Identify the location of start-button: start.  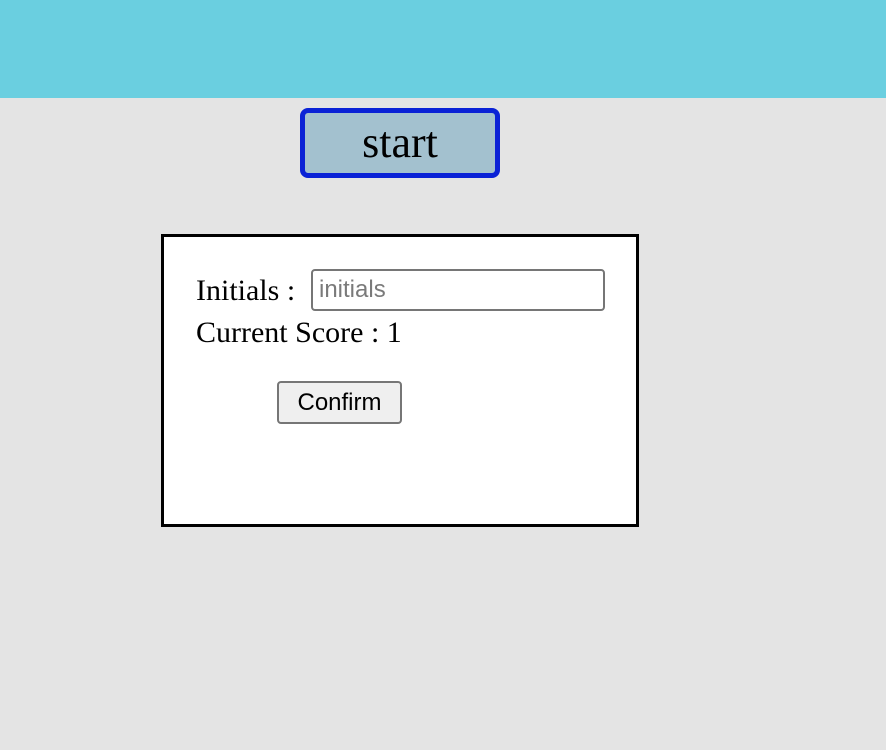
(400, 143).